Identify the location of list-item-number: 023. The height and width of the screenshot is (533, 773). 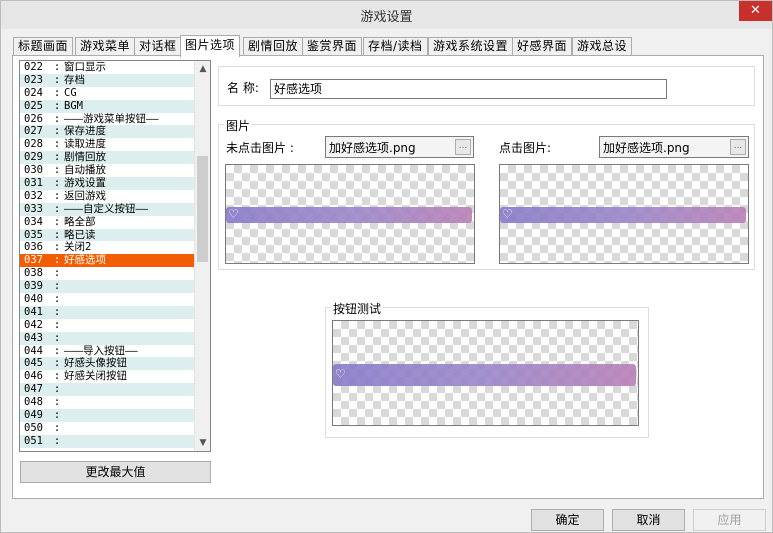
(33, 79).